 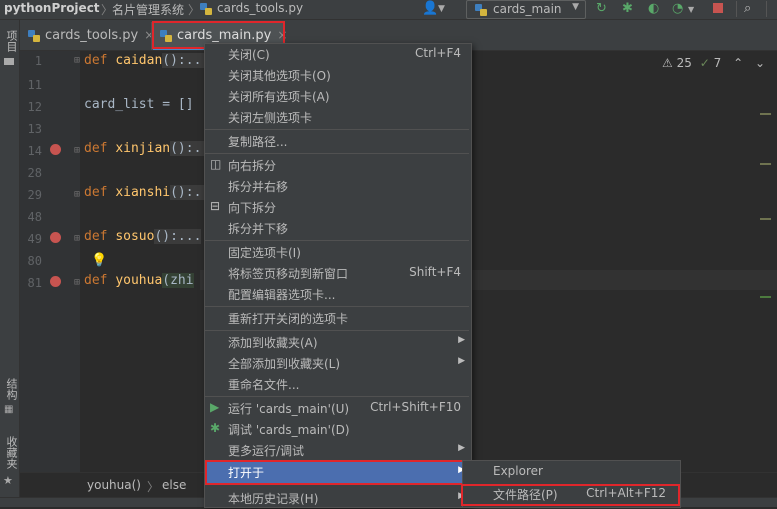 I want to click on breadcrumb-folder: 名片管理系统, so click(x=148, y=9).